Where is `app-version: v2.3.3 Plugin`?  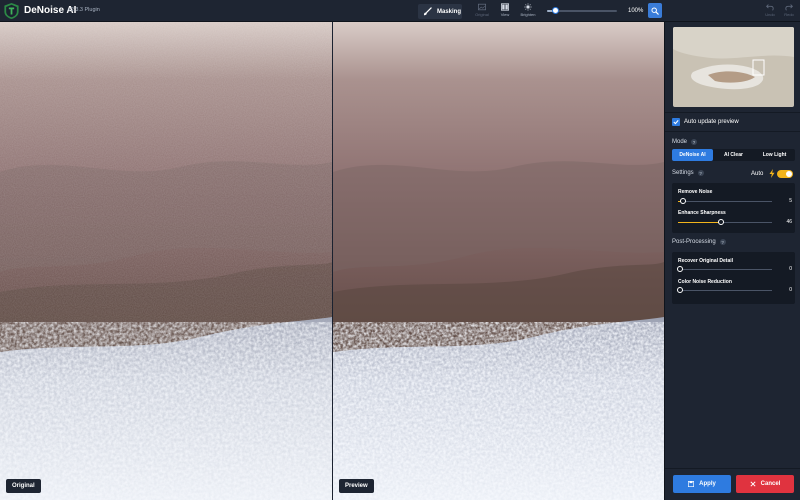
app-version: v2.3.3 Plugin is located at coordinates (84, 10).